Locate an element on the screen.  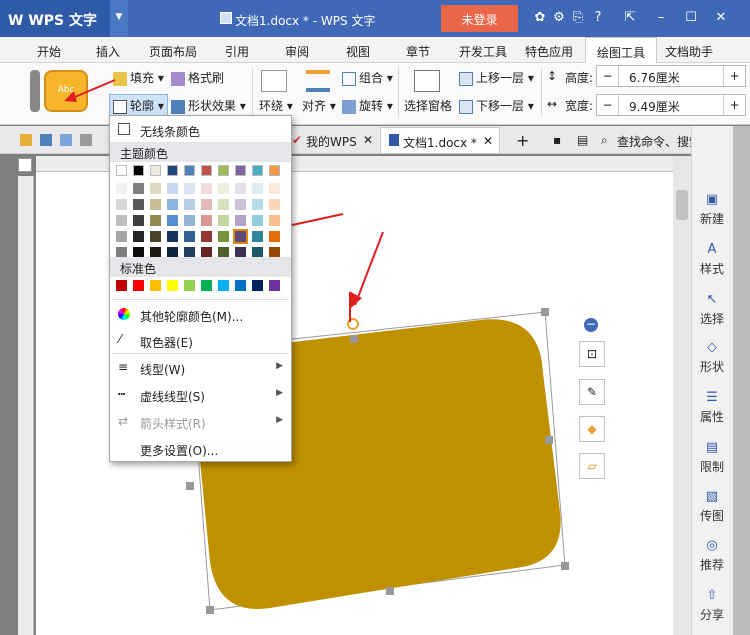
increment-button: + is located at coordinates (734, 76).